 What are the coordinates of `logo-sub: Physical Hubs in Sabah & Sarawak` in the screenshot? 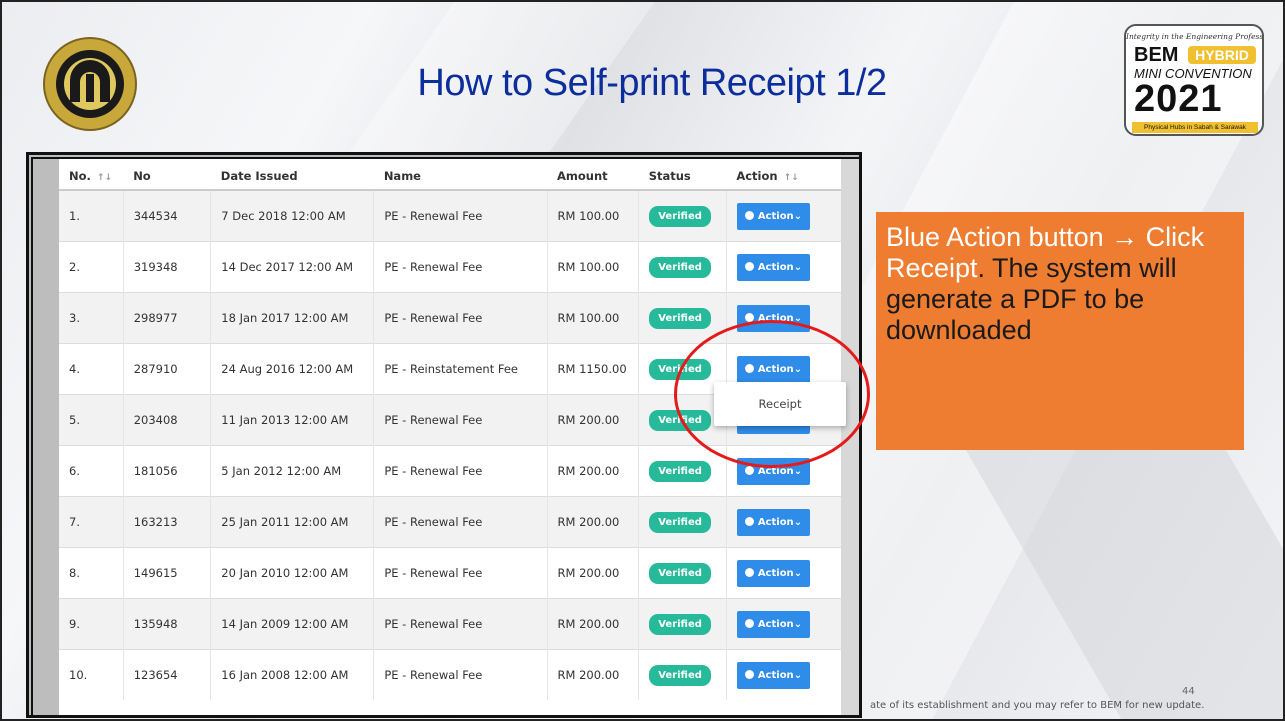 It's located at (1195, 127).